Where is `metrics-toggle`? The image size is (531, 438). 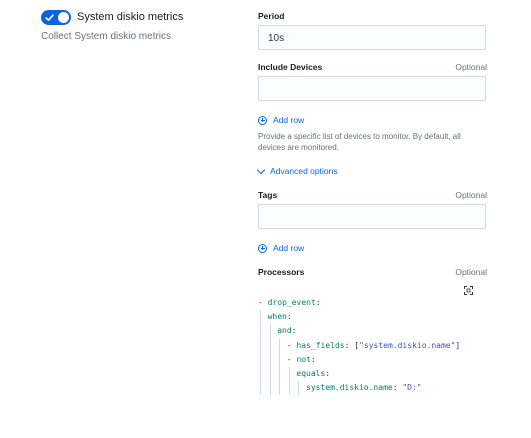
metrics-toggle is located at coordinates (56, 17).